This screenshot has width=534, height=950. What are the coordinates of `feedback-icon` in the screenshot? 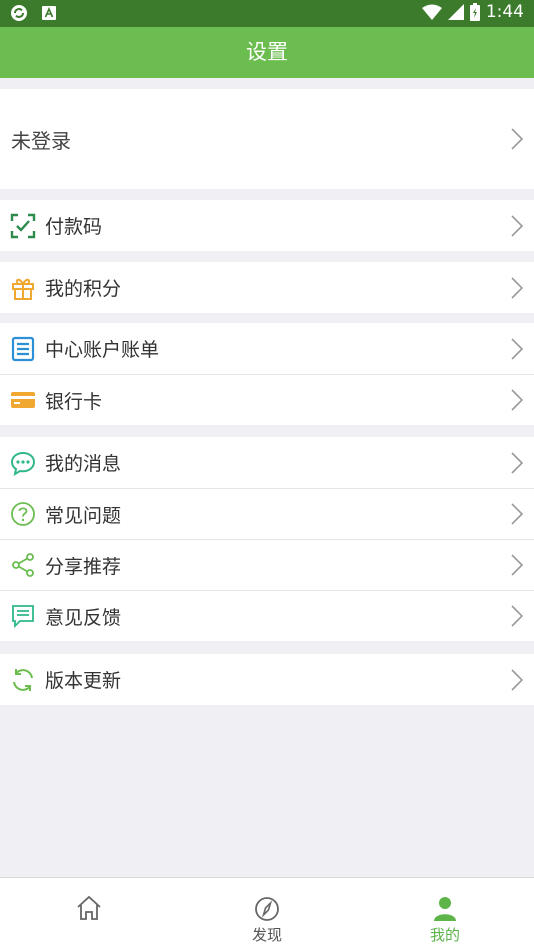 It's located at (23, 617).